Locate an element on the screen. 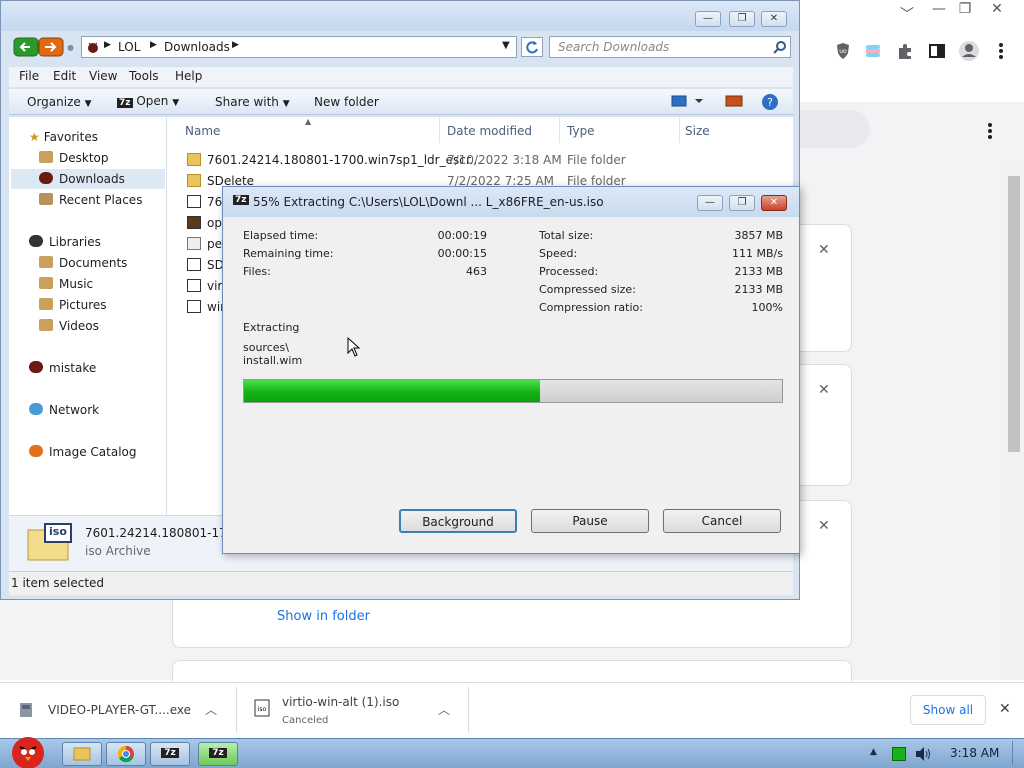 Image resolution: width=1024 pixels, height=768 pixels. dialog-close-button: ✕ is located at coordinates (774, 203).